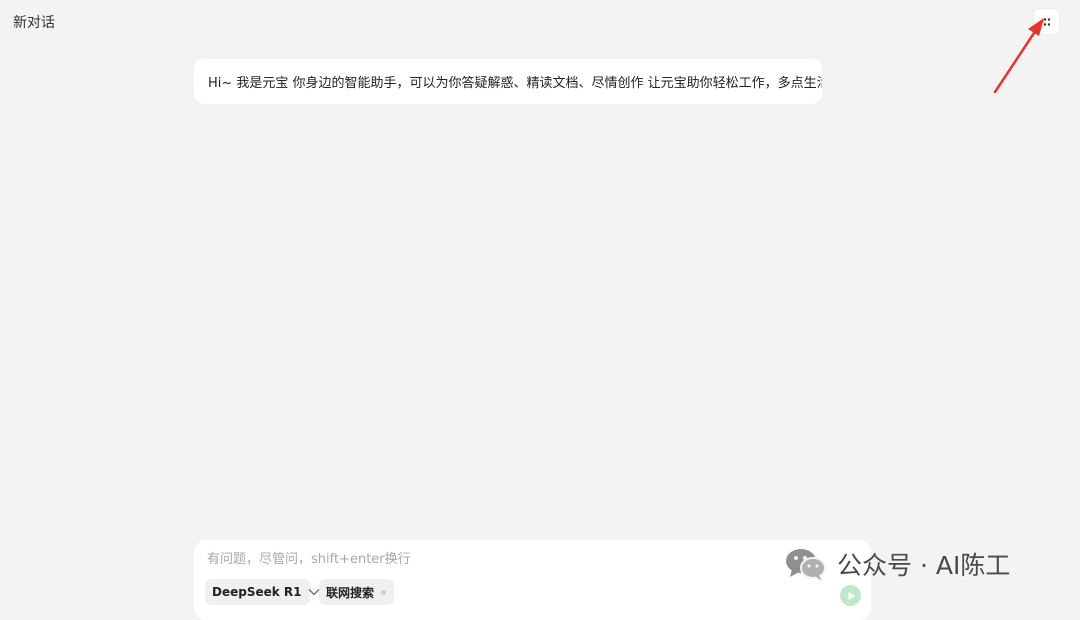 This screenshot has height=620, width=1080. I want to click on page-title: 新对话, so click(34, 23).